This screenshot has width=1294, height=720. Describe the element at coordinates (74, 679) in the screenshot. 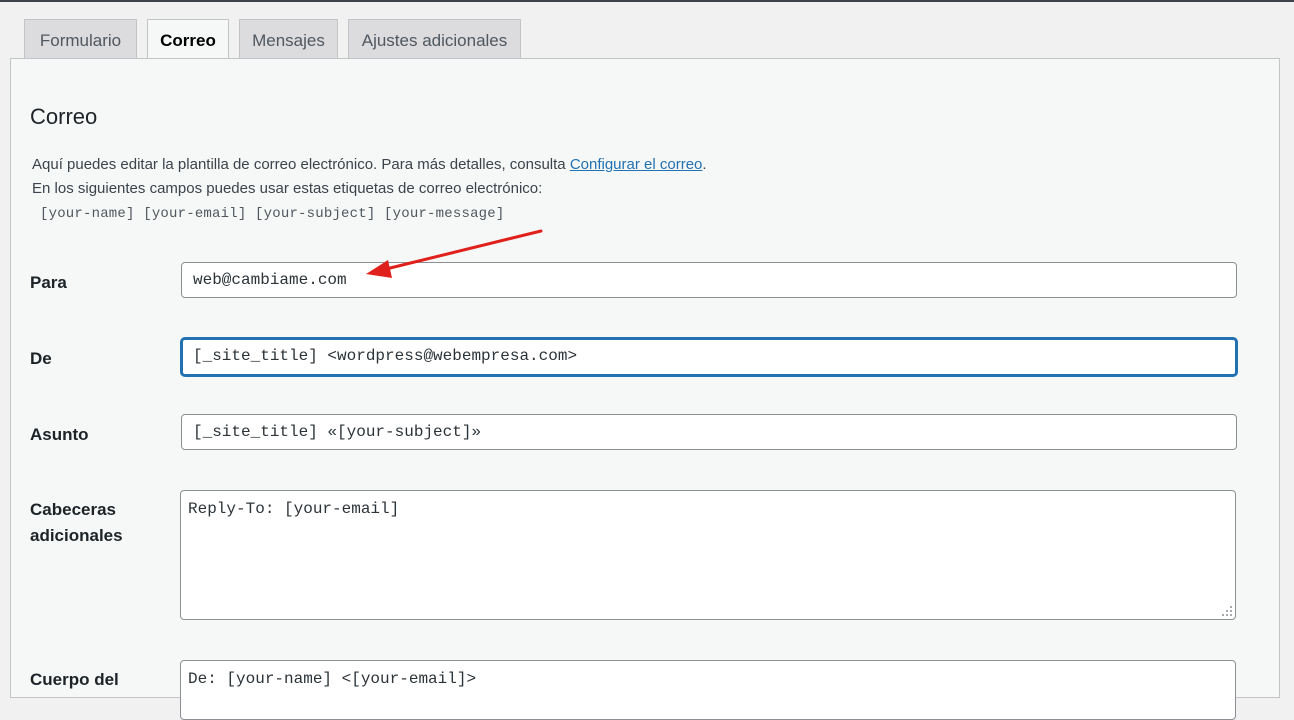

I see `cuerpo-label: Cuerpo del` at that location.